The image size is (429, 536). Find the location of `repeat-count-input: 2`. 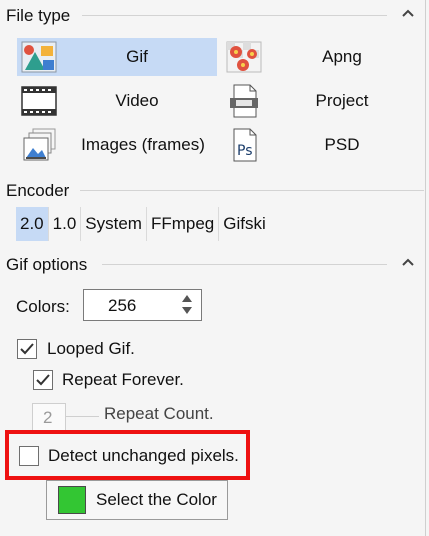

repeat-count-input: 2 is located at coordinates (49, 417).